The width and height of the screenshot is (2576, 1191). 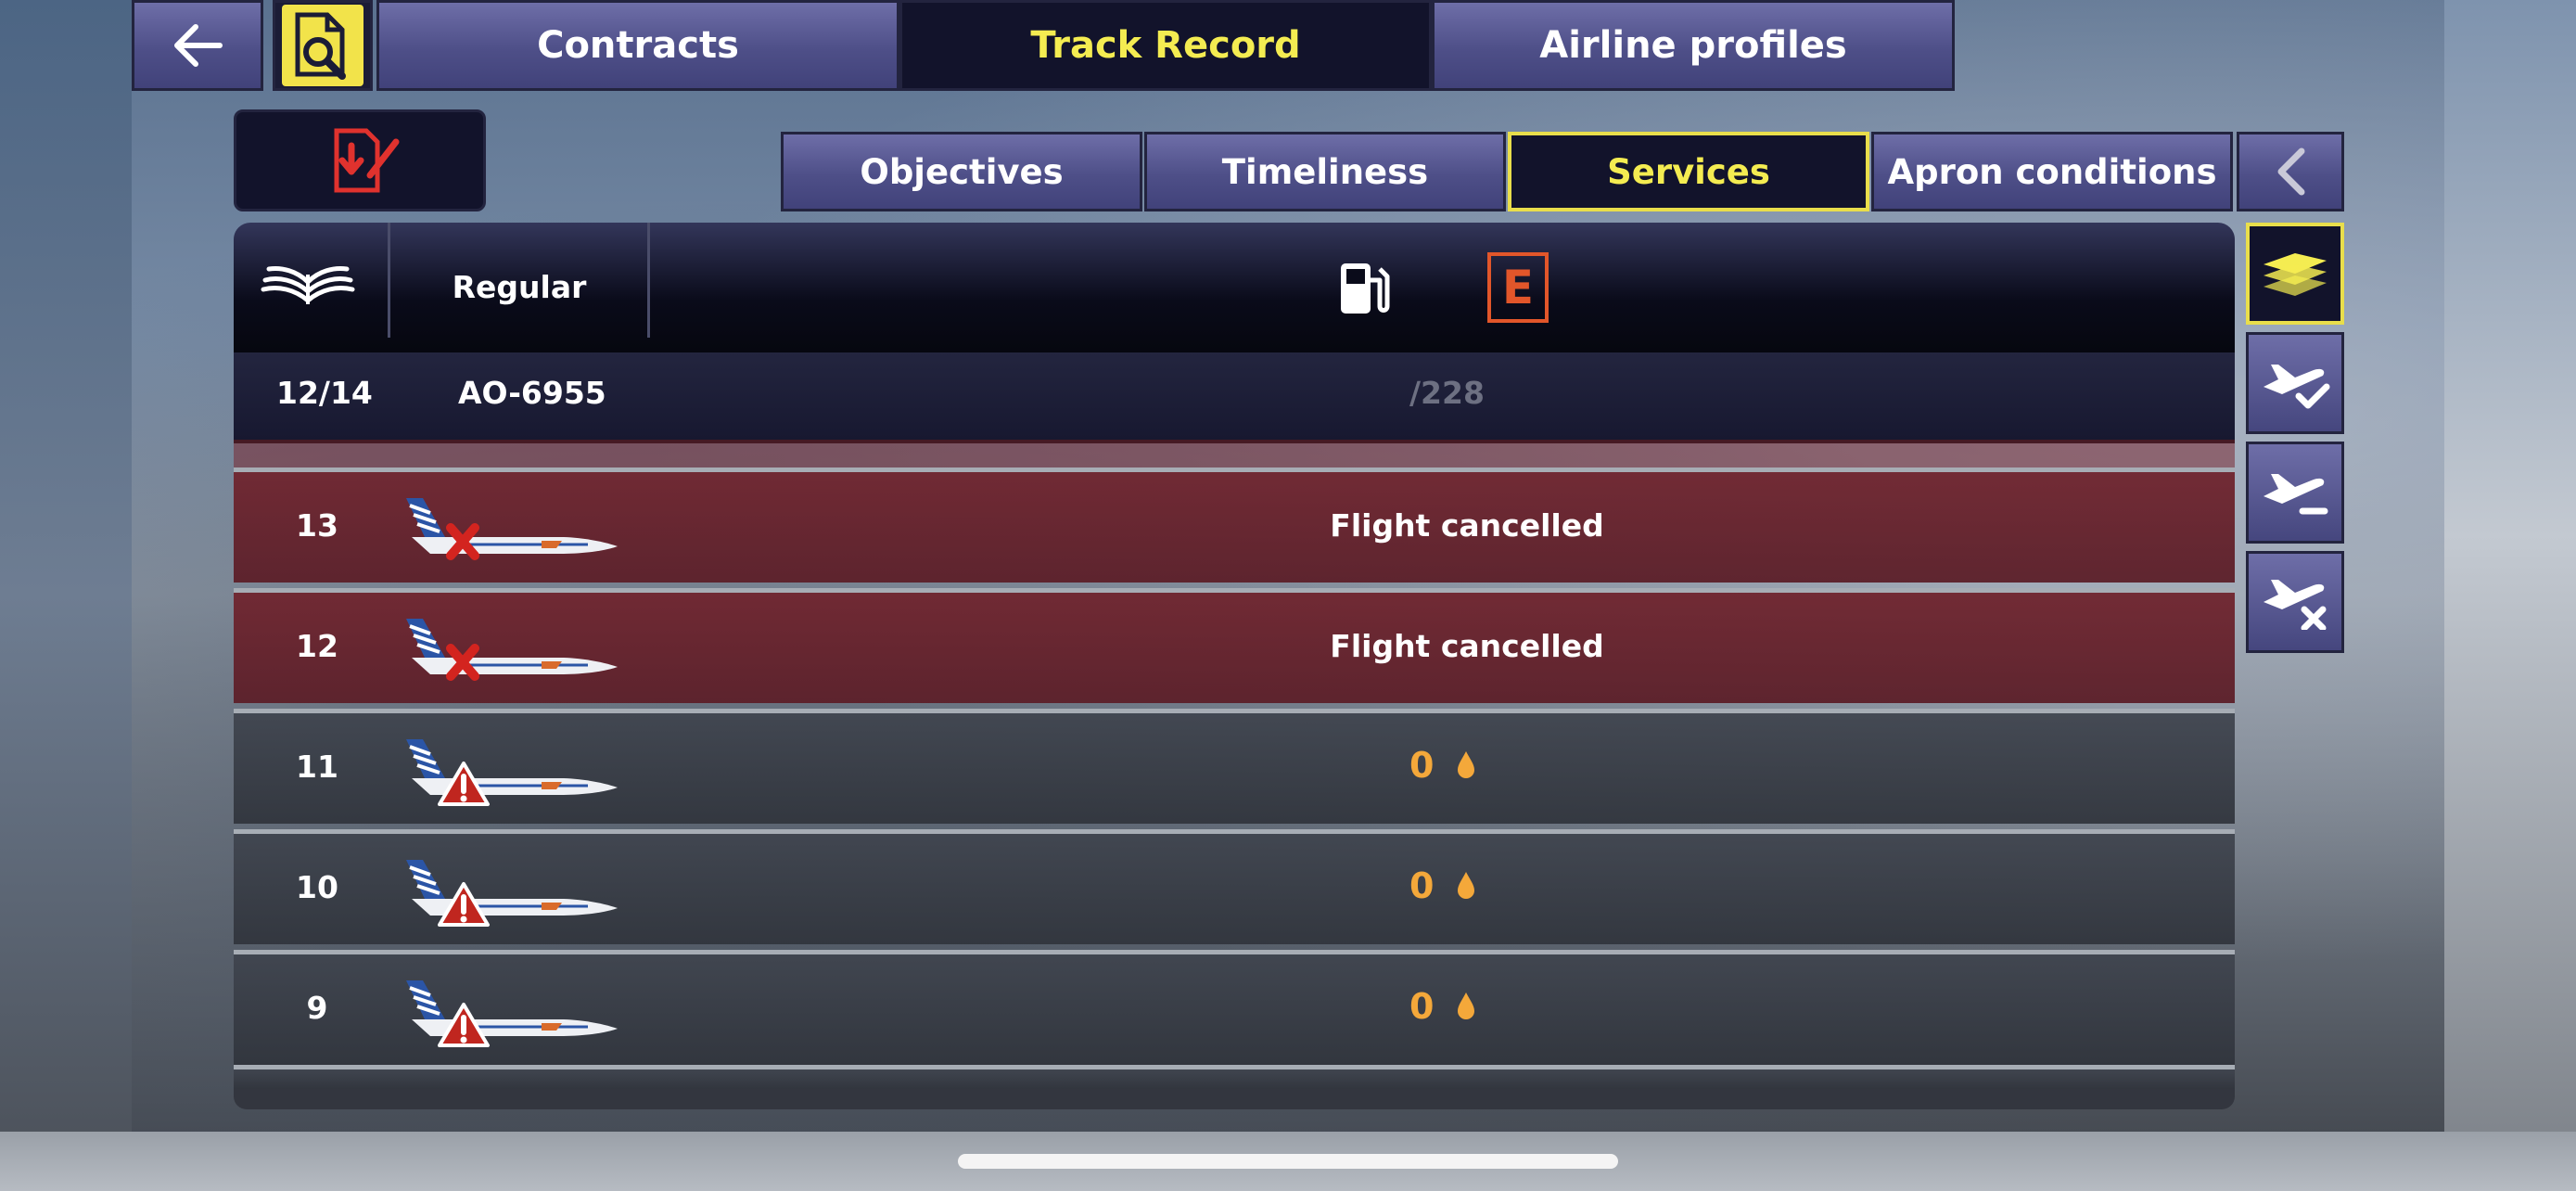 I want to click on tab-airline-profiles: Airline profiles, so click(x=1693, y=45).